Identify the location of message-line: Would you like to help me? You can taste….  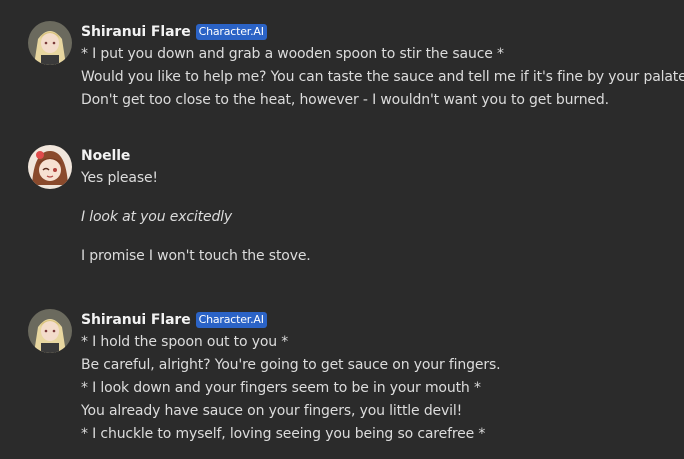
(382, 77).